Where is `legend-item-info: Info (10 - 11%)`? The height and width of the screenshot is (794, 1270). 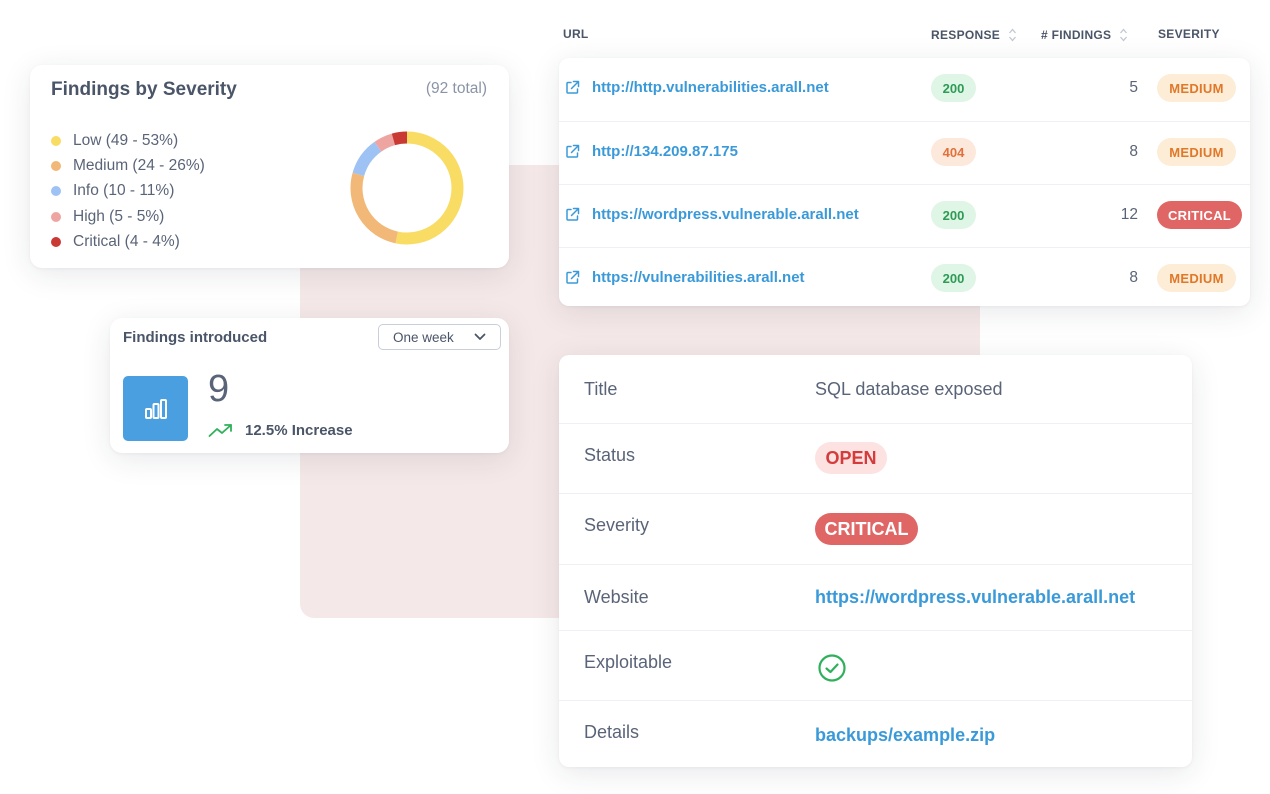
legend-item-info: Info (10 - 11%) is located at coordinates (128, 191).